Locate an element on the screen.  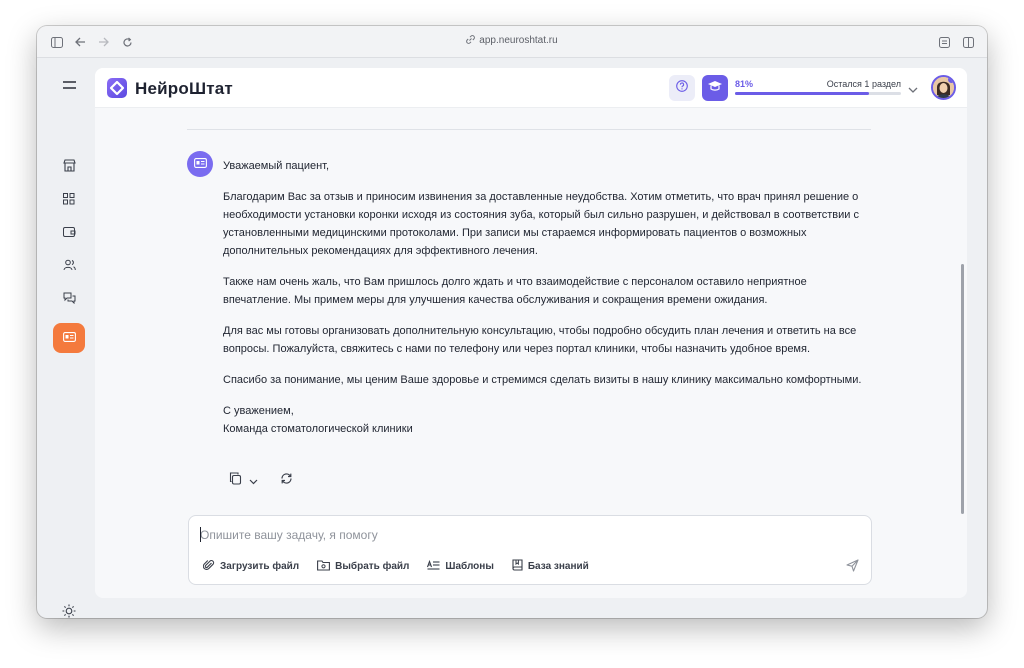
sidebar-item-responses is located at coordinates (69, 338).